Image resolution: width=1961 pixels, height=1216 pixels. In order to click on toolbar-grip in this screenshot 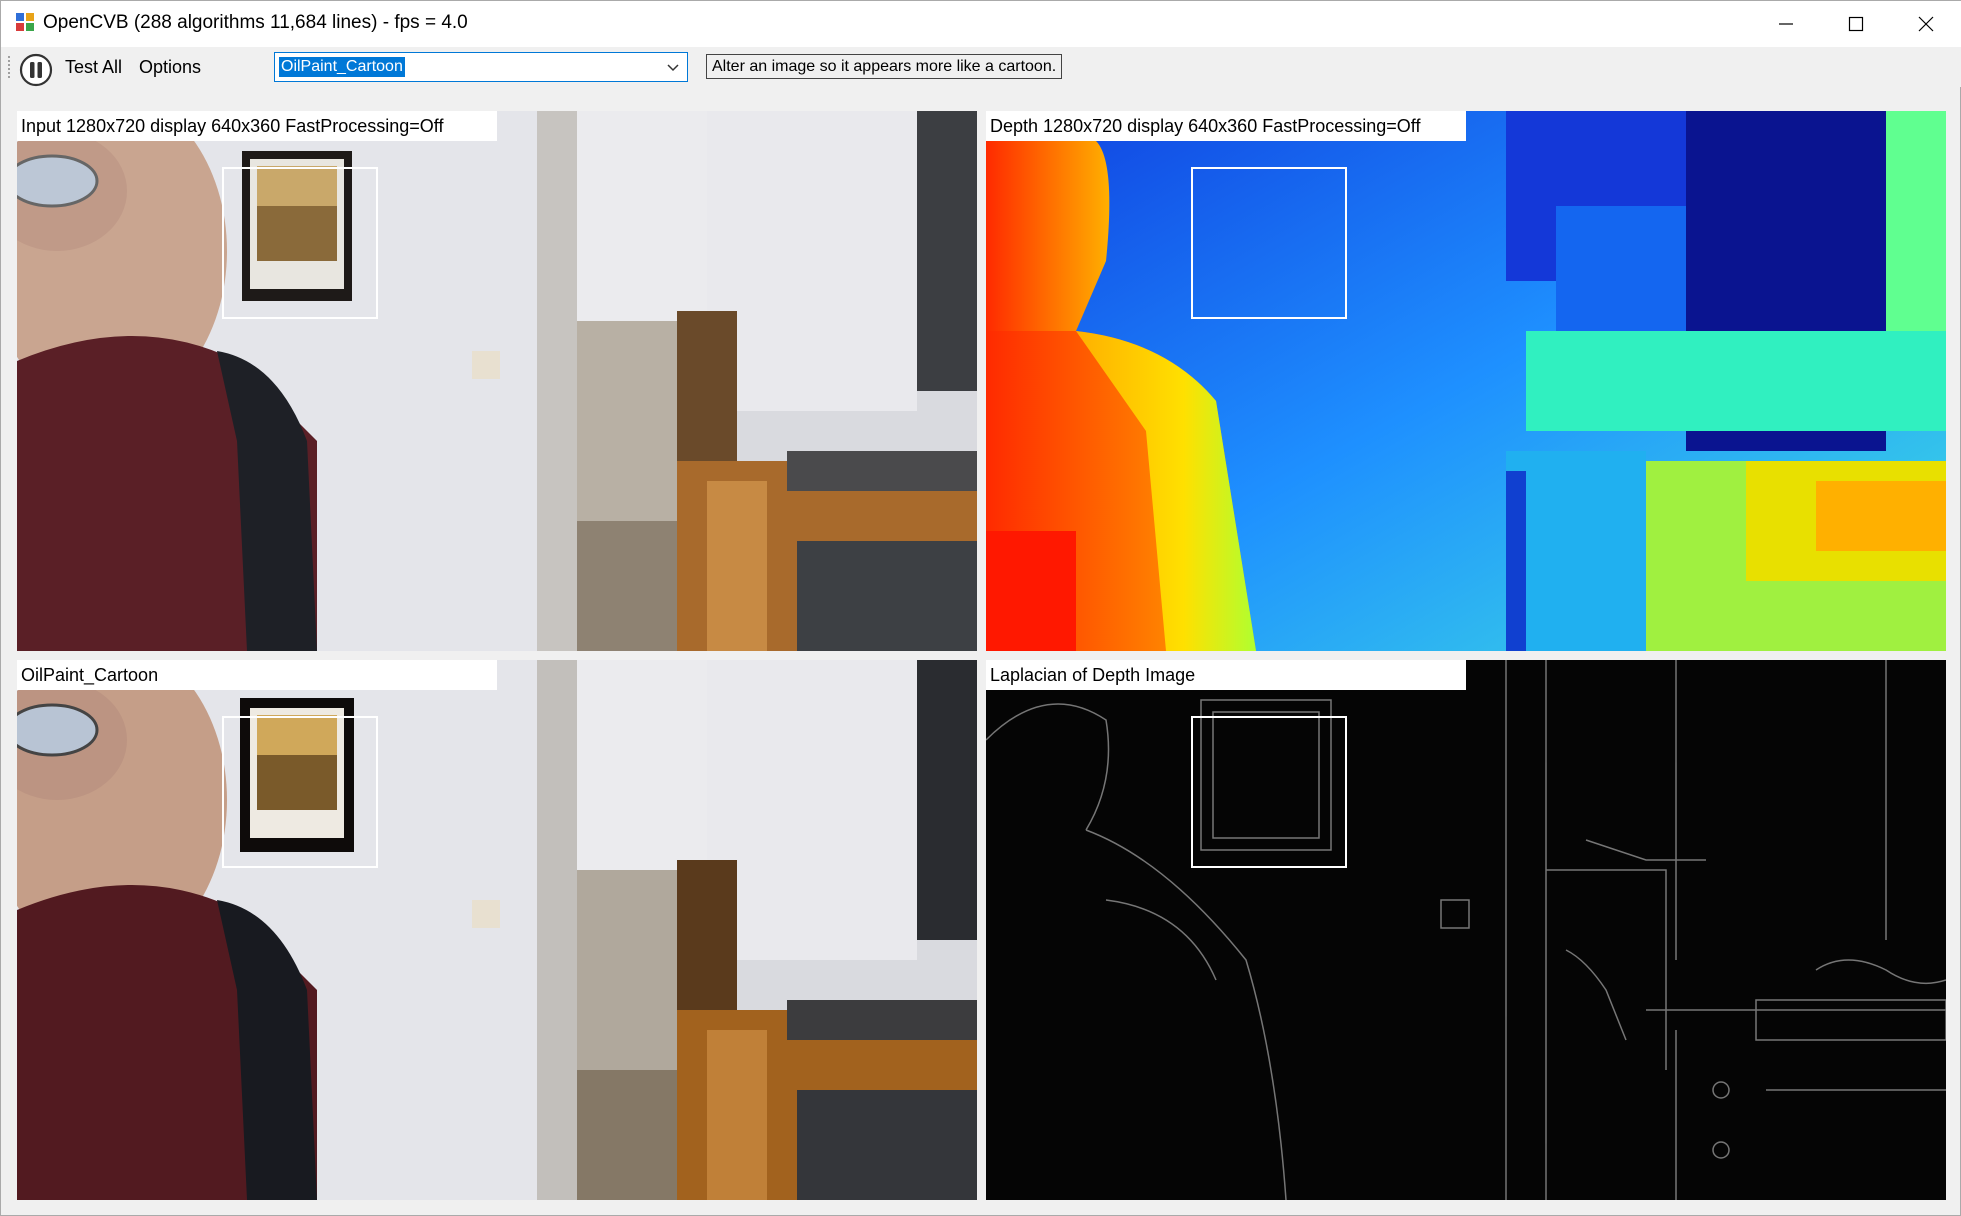, I will do `click(9, 67)`.